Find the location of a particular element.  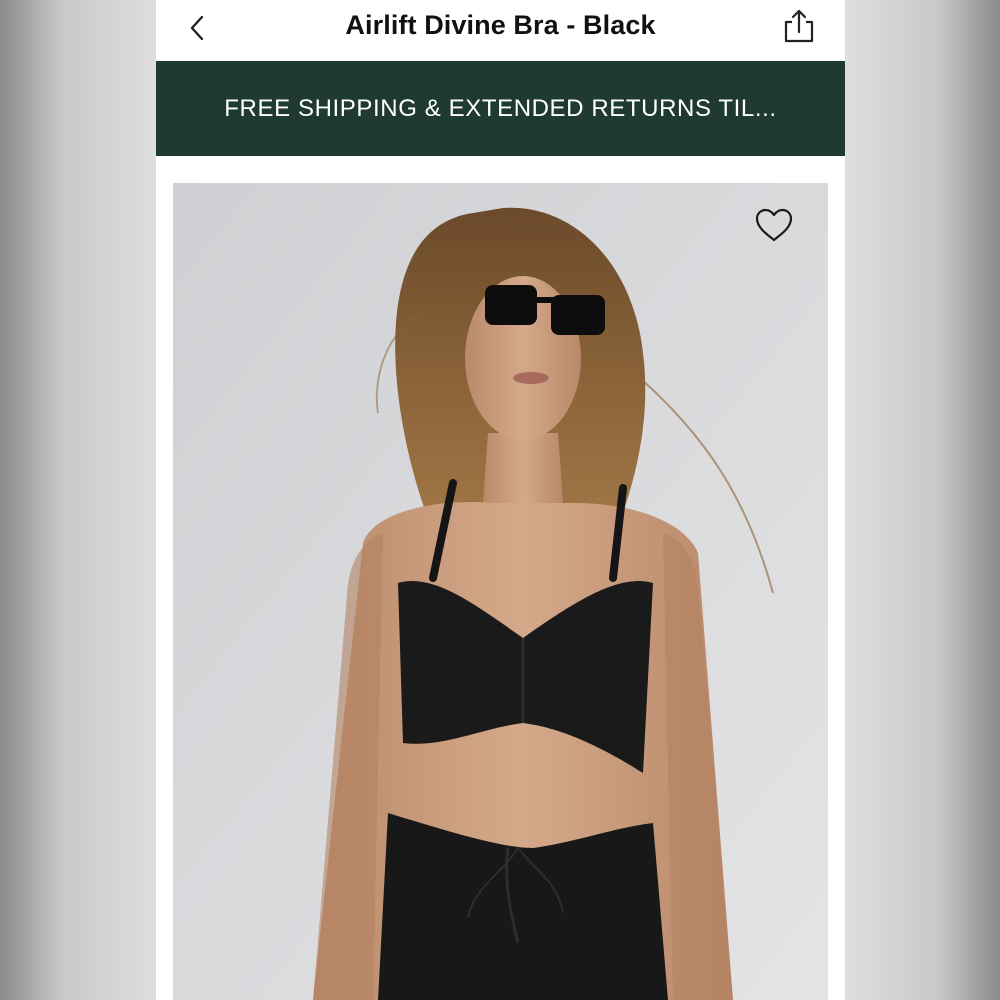

top-navigation-bar: Airlift Divine Bra - Black is located at coordinates (500, 30).